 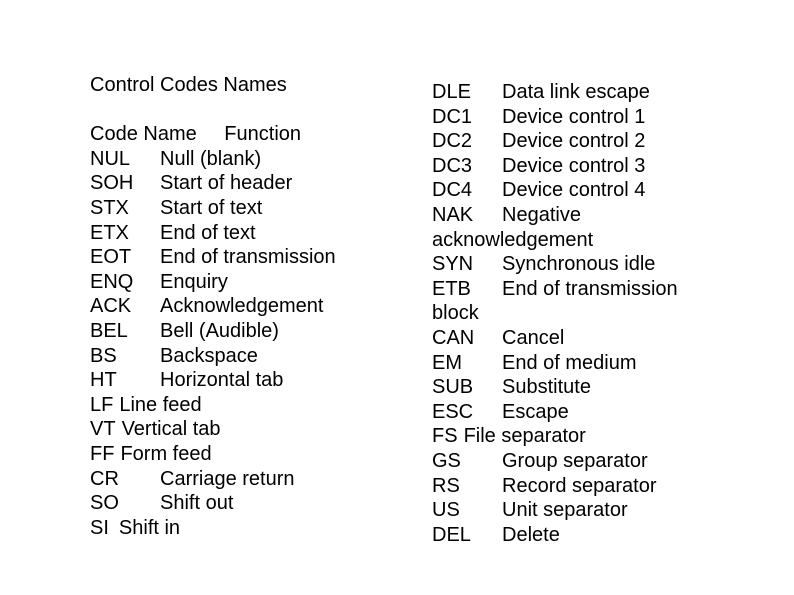 I want to click on code-function: Bell (Audible), so click(x=219, y=330).